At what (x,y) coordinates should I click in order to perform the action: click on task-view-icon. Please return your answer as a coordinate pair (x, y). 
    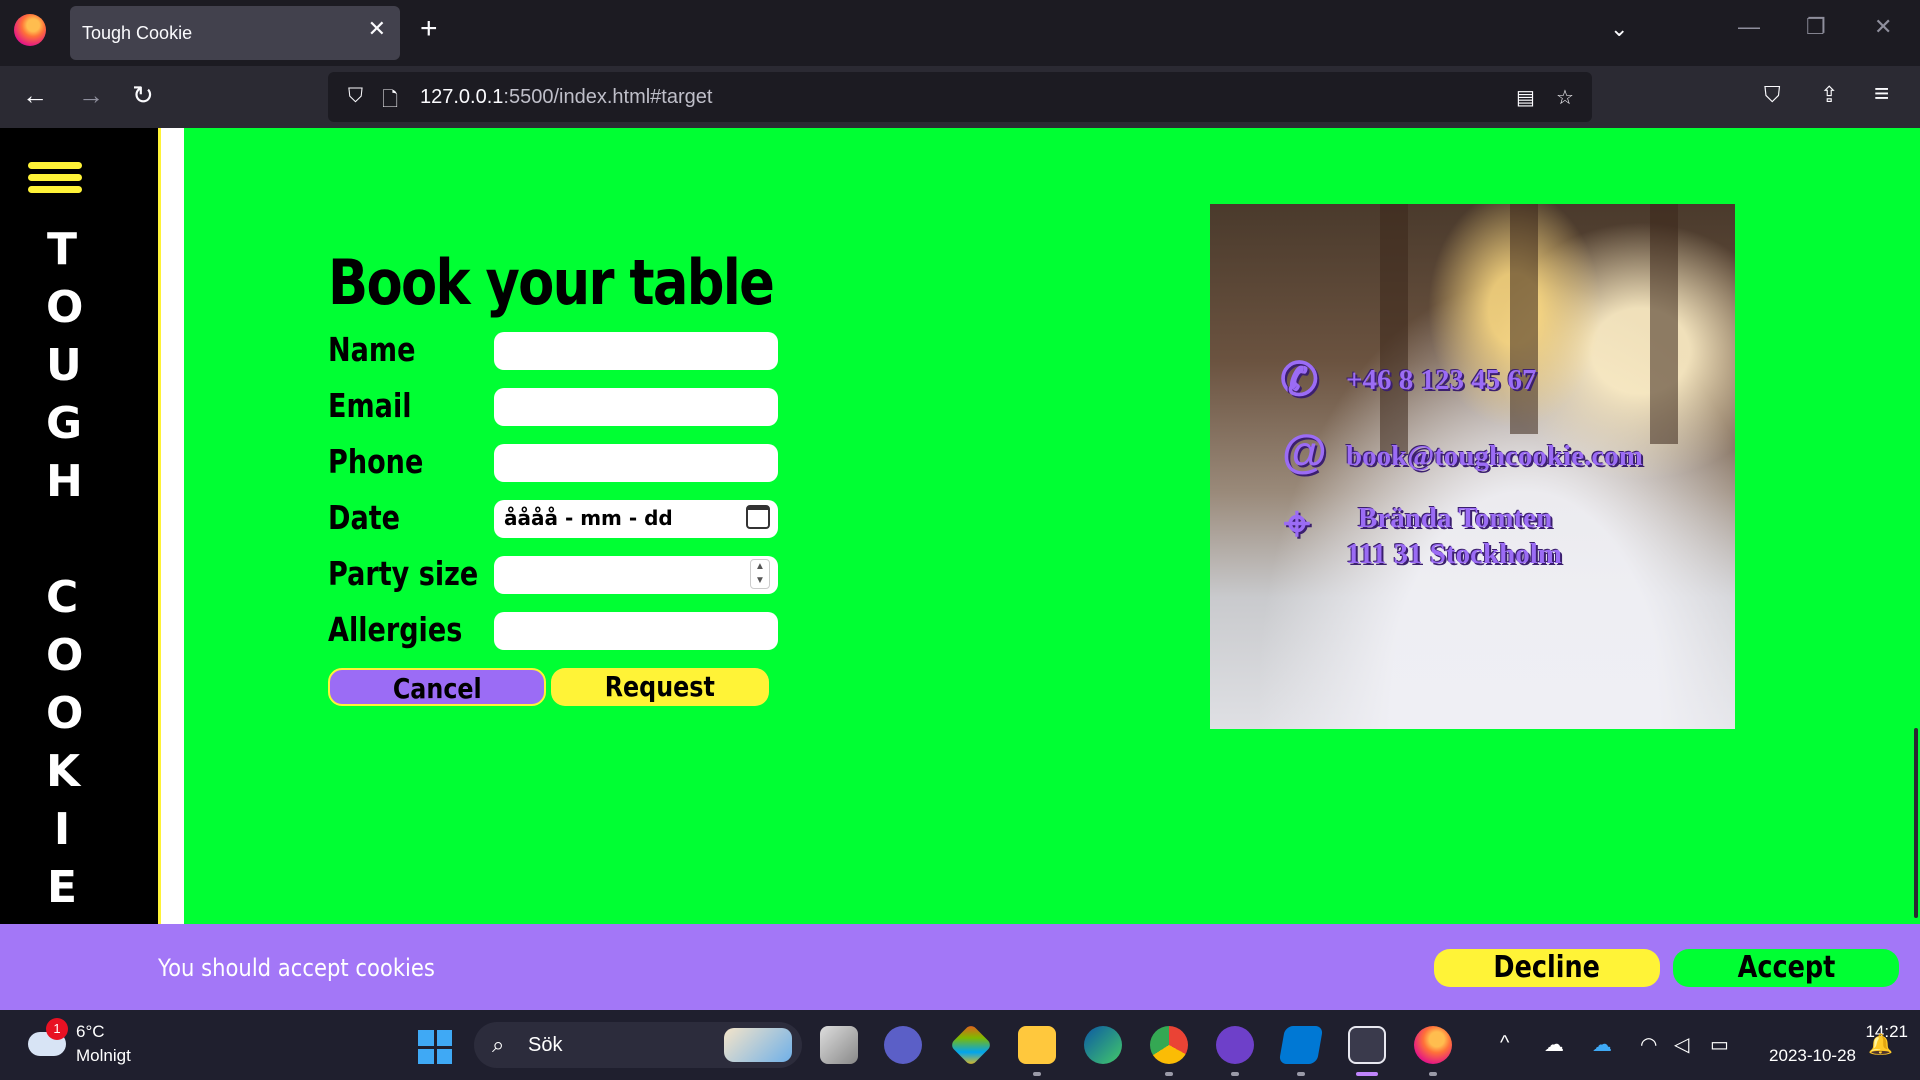
    Looking at the image, I should click on (839, 1045).